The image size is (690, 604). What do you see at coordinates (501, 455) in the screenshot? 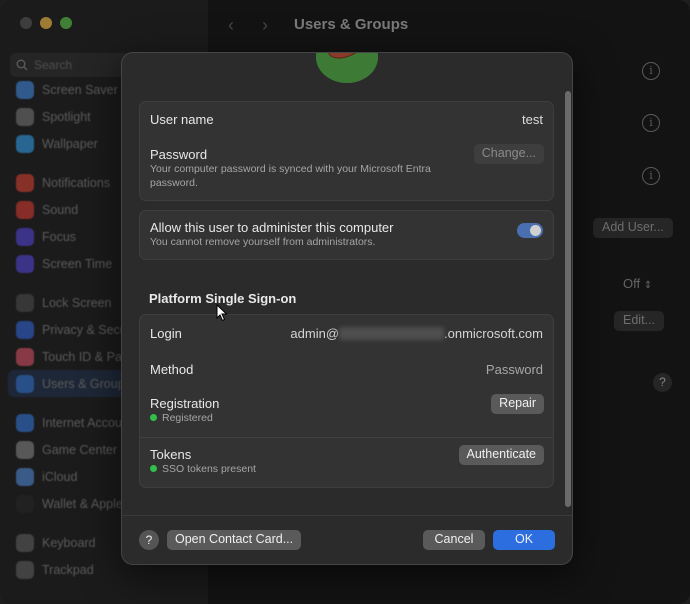
I see `authenticate-button: Authenticate` at bounding box center [501, 455].